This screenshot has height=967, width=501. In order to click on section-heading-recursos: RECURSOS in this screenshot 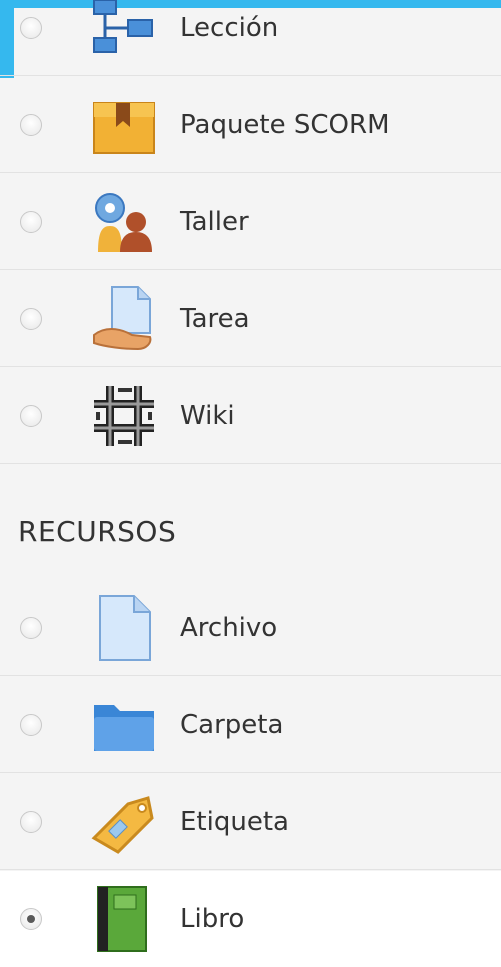, I will do `click(97, 531)`.